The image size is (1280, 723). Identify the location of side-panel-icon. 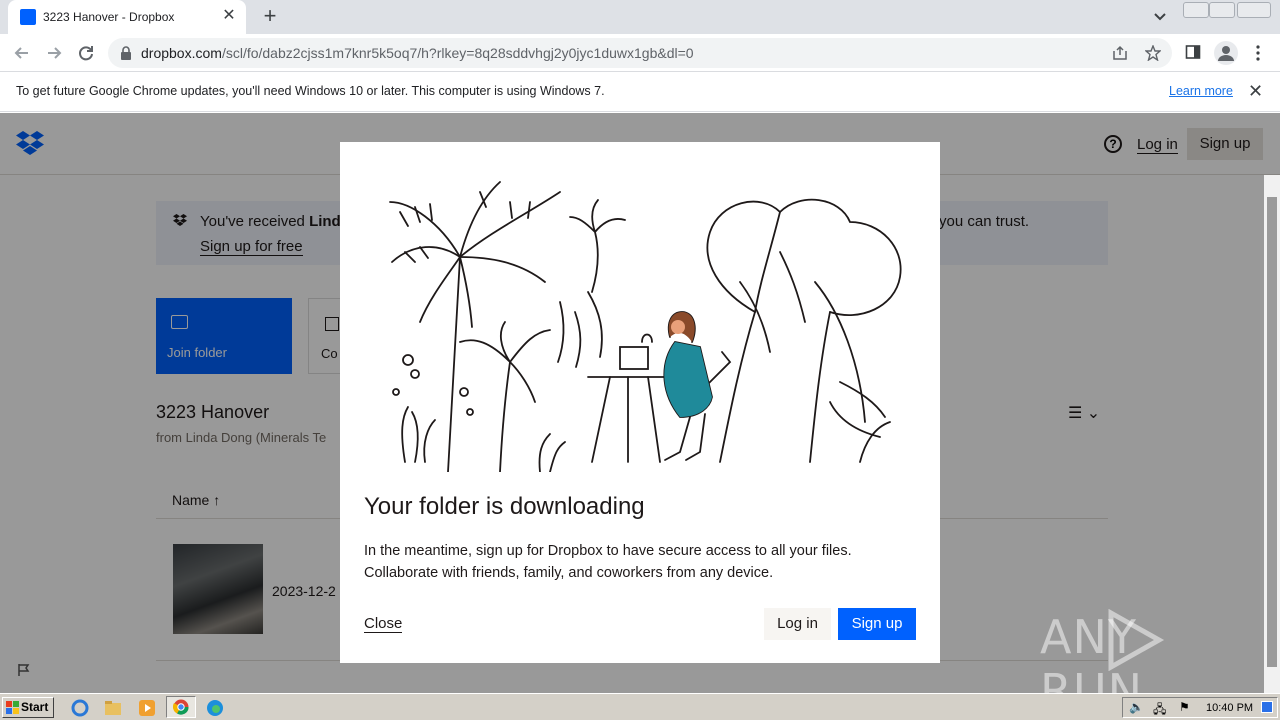
(1193, 52).